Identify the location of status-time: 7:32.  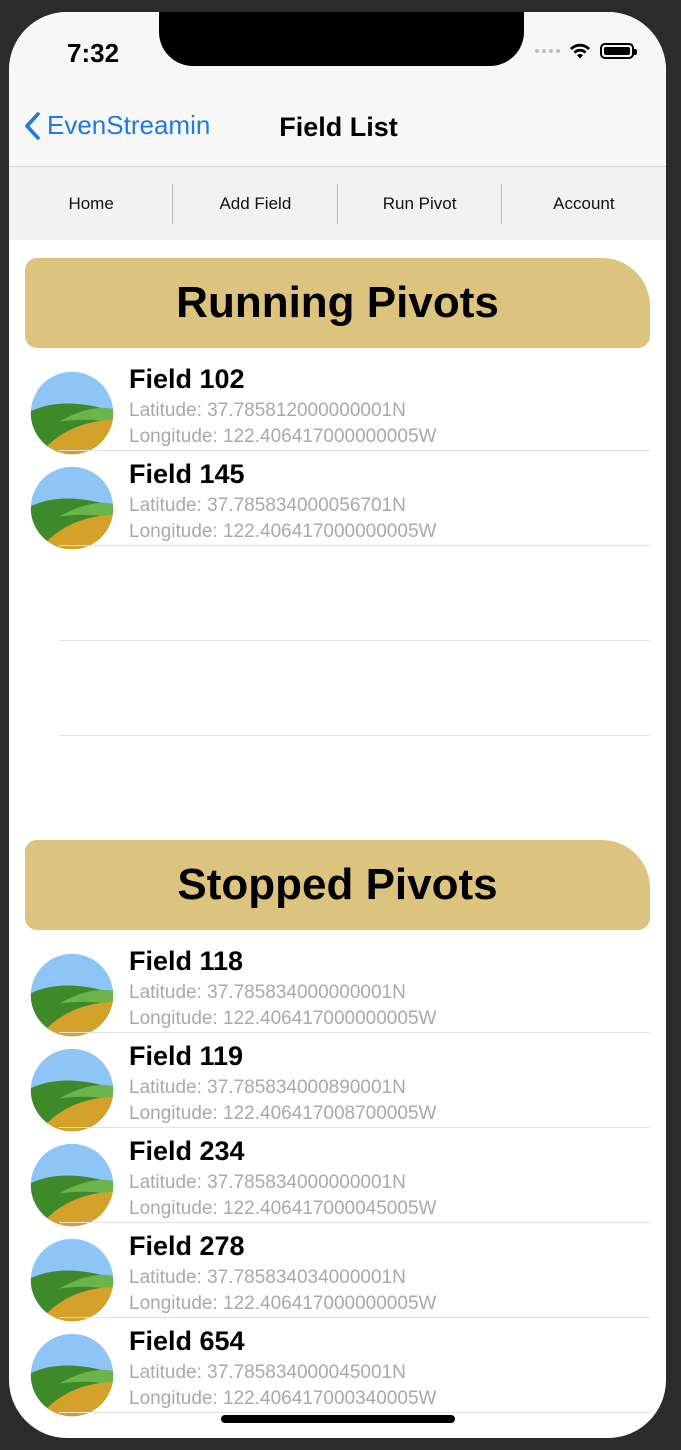
(93, 53).